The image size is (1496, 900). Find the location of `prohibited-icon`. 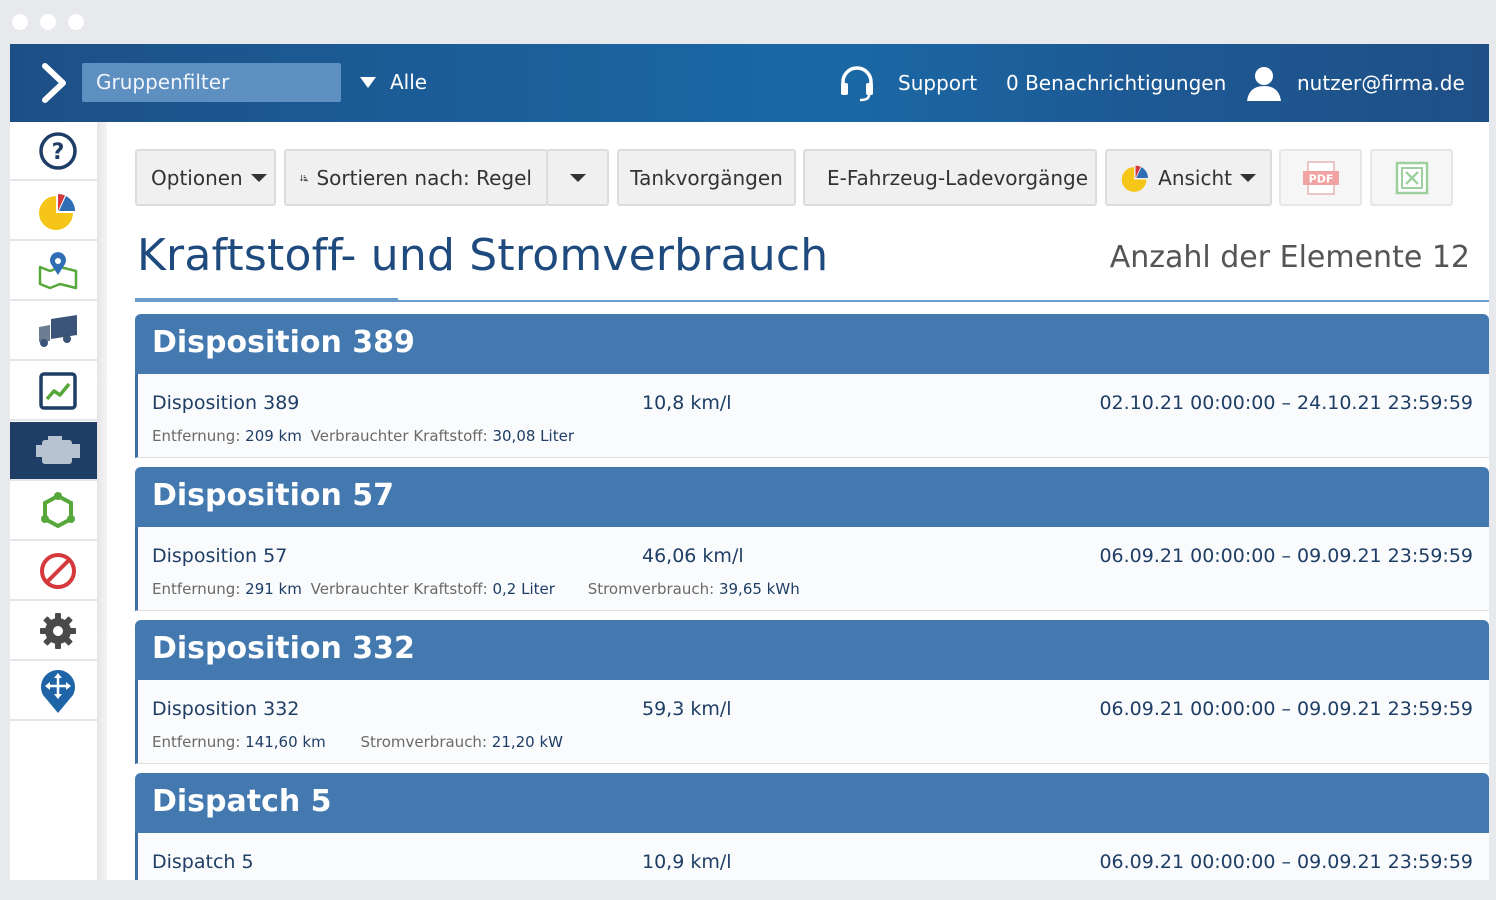

prohibited-icon is located at coordinates (57, 570).